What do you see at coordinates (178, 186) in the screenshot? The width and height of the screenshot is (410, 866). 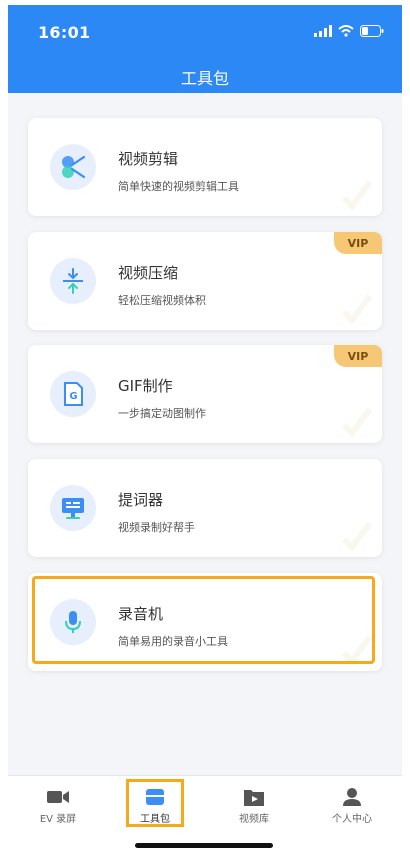 I see `tool-subtitle: 简单快速的视频剪辑工具` at bounding box center [178, 186].